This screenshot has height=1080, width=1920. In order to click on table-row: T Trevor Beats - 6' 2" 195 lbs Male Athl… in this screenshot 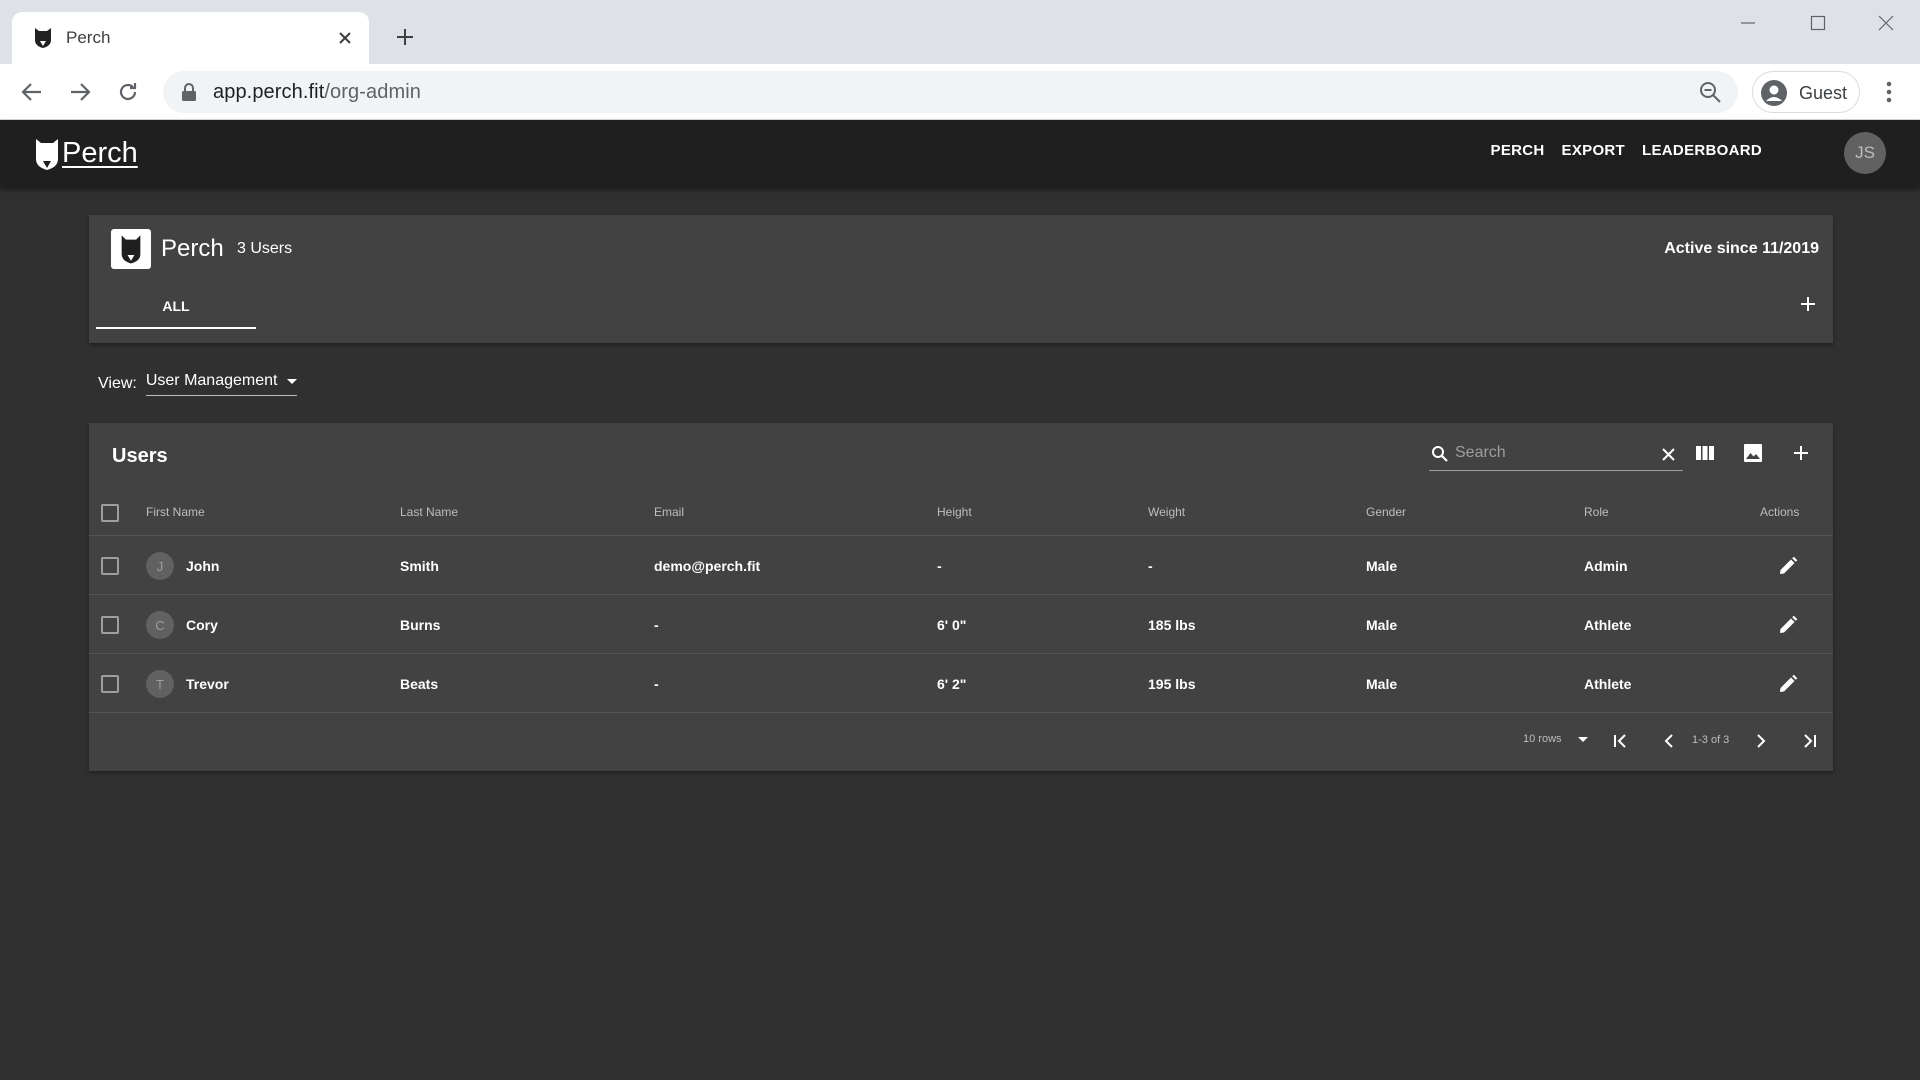, I will do `click(961, 684)`.